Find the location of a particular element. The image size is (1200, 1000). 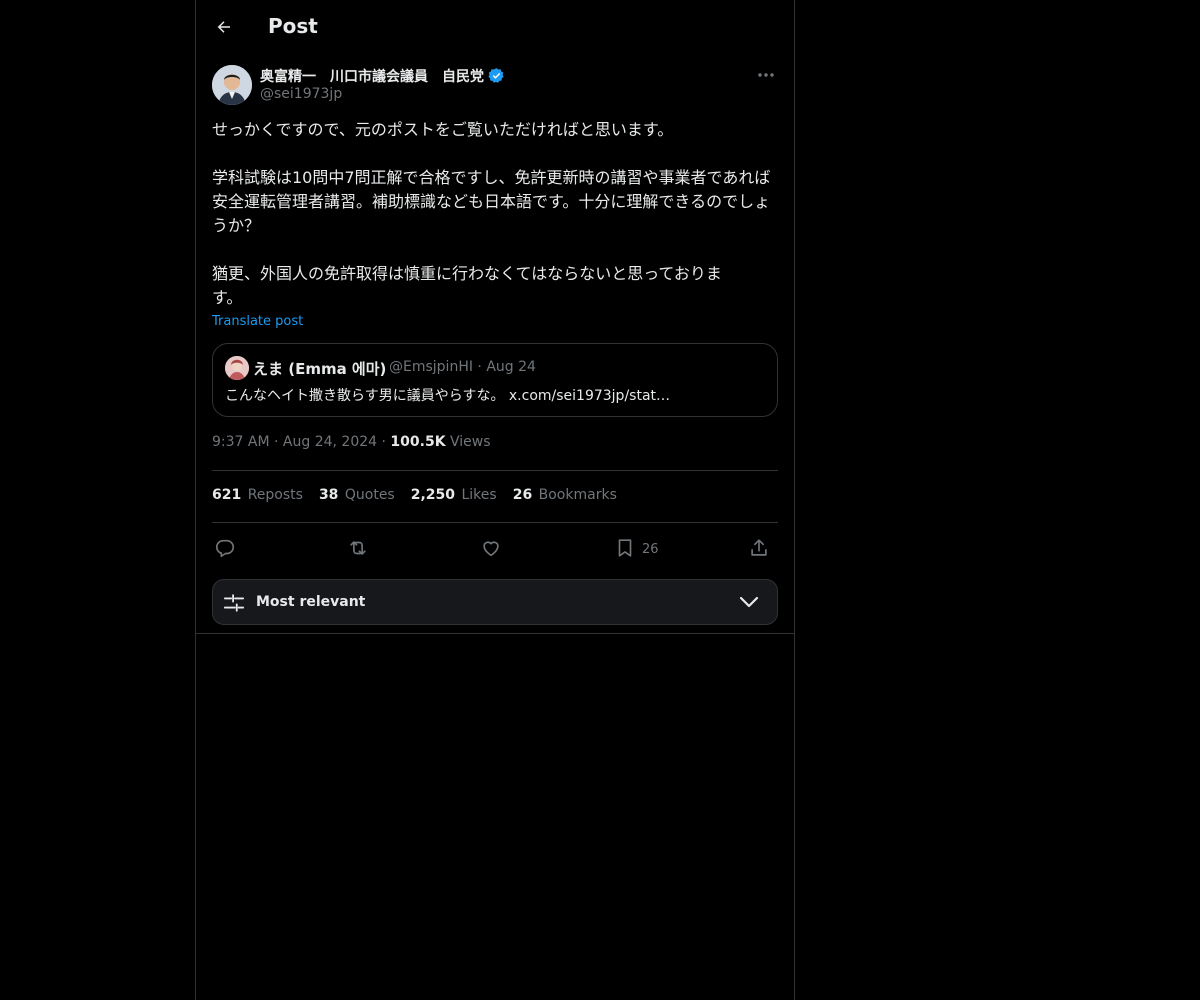

views-label: Views is located at coordinates (468, 442).